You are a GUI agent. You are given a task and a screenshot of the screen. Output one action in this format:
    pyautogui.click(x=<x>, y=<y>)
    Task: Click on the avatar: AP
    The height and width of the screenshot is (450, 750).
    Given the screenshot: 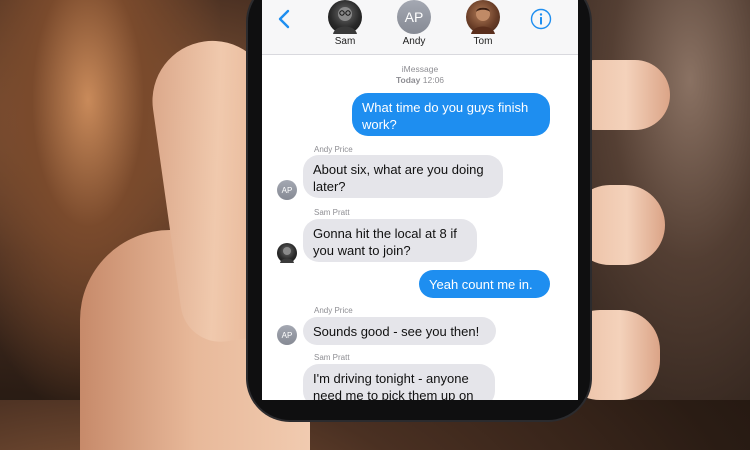 What is the action you would take?
    pyautogui.click(x=414, y=17)
    